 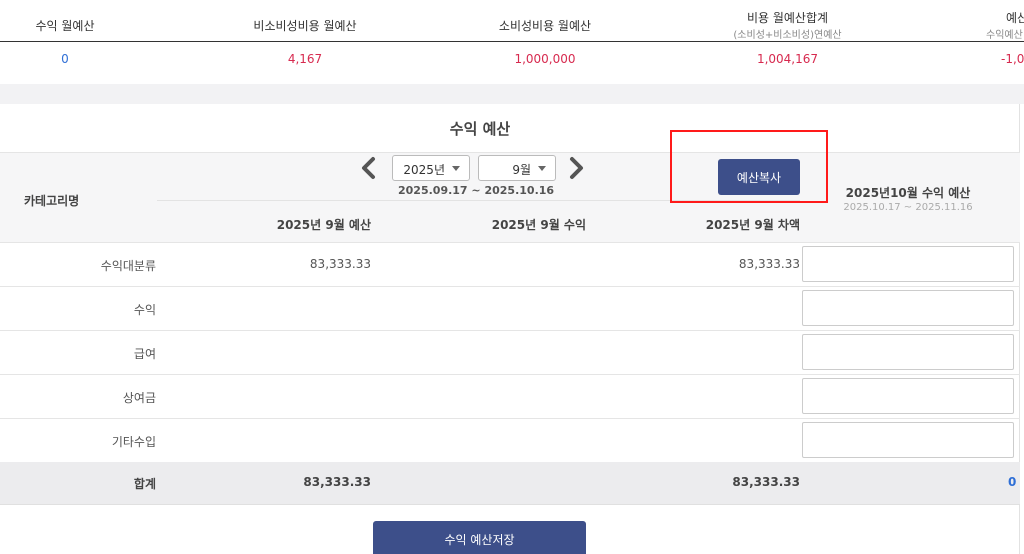 What do you see at coordinates (337, 482) in the screenshot?
I see `total-budget-value: 83,333.33` at bounding box center [337, 482].